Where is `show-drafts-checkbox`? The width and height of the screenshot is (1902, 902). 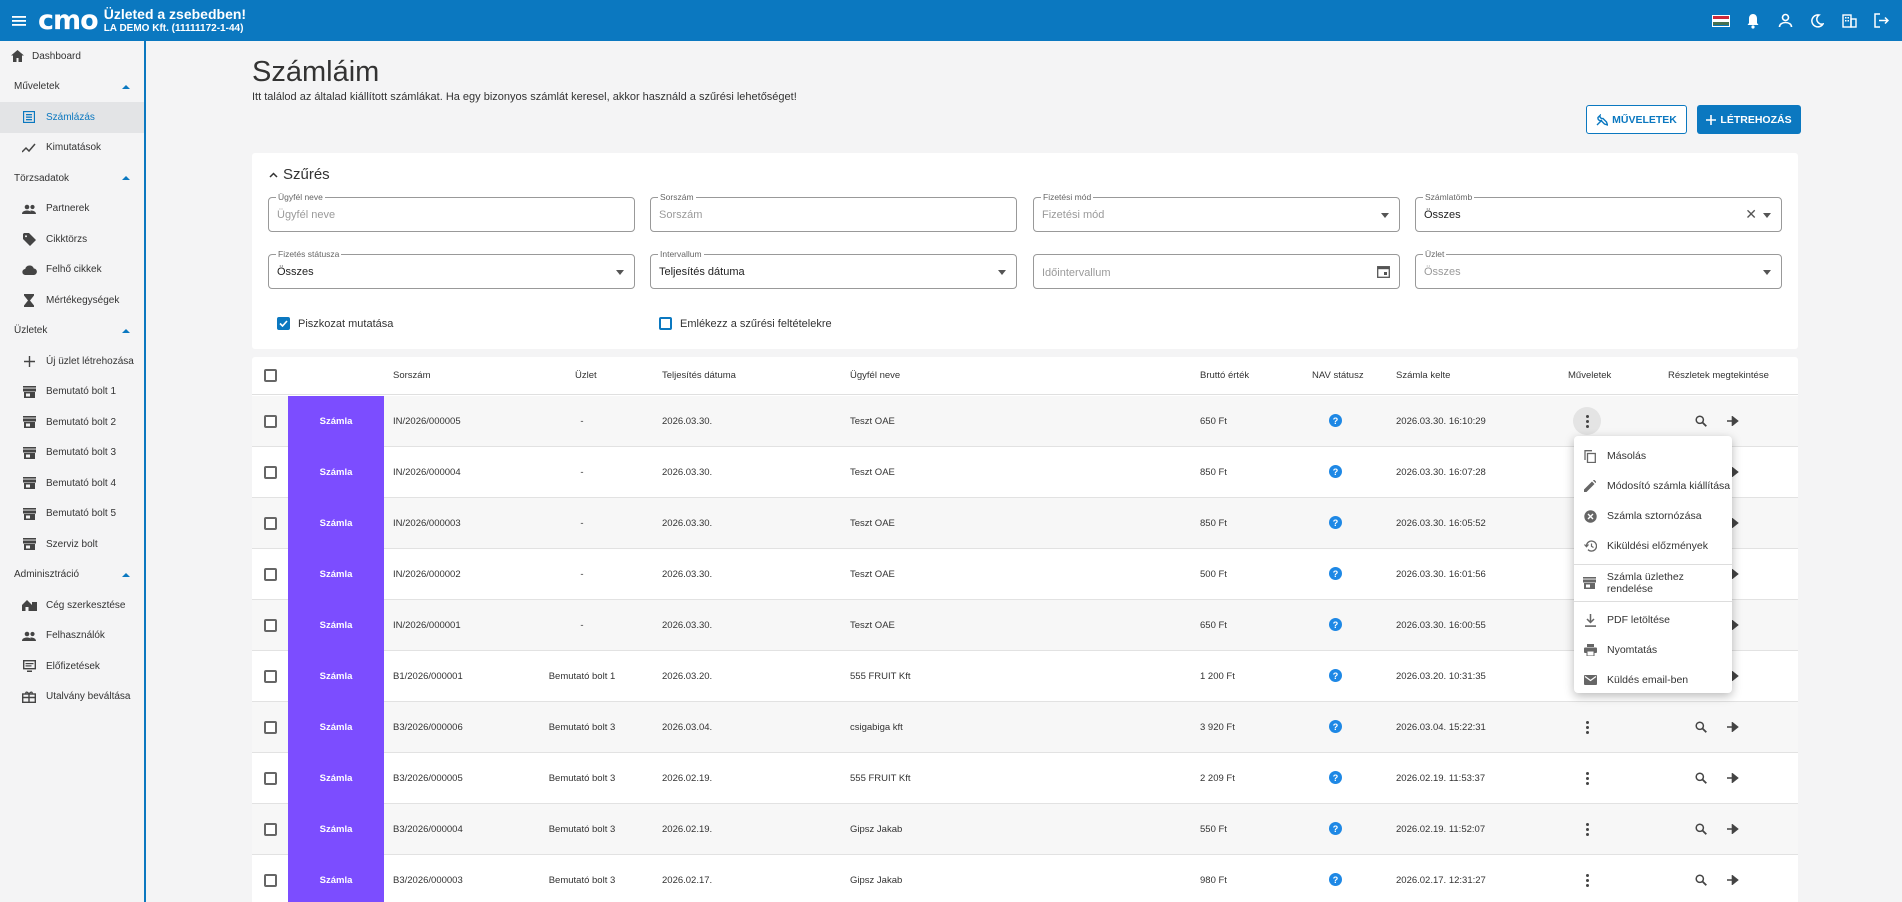 show-drafts-checkbox is located at coordinates (283, 323).